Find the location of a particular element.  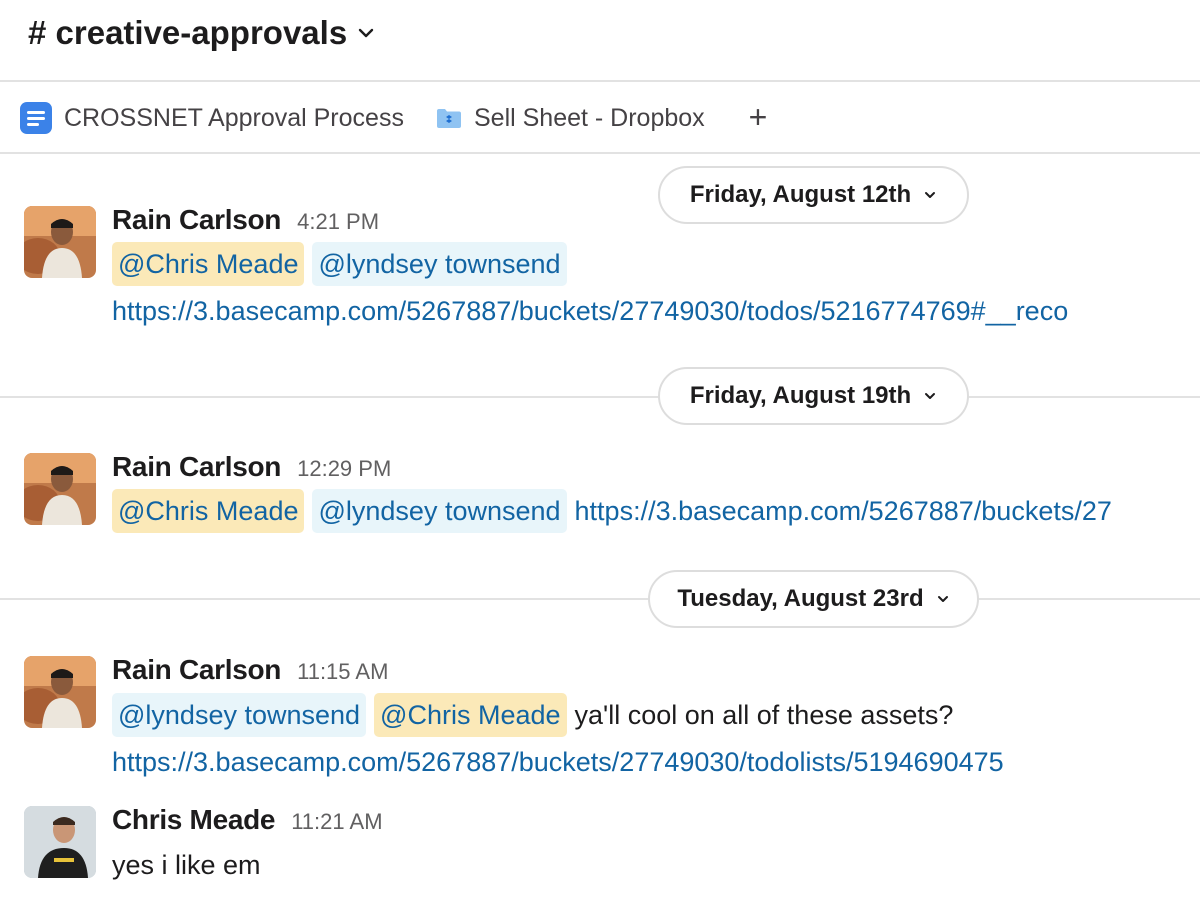

channel-header: # creative-approvals is located at coordinates (600, 41).